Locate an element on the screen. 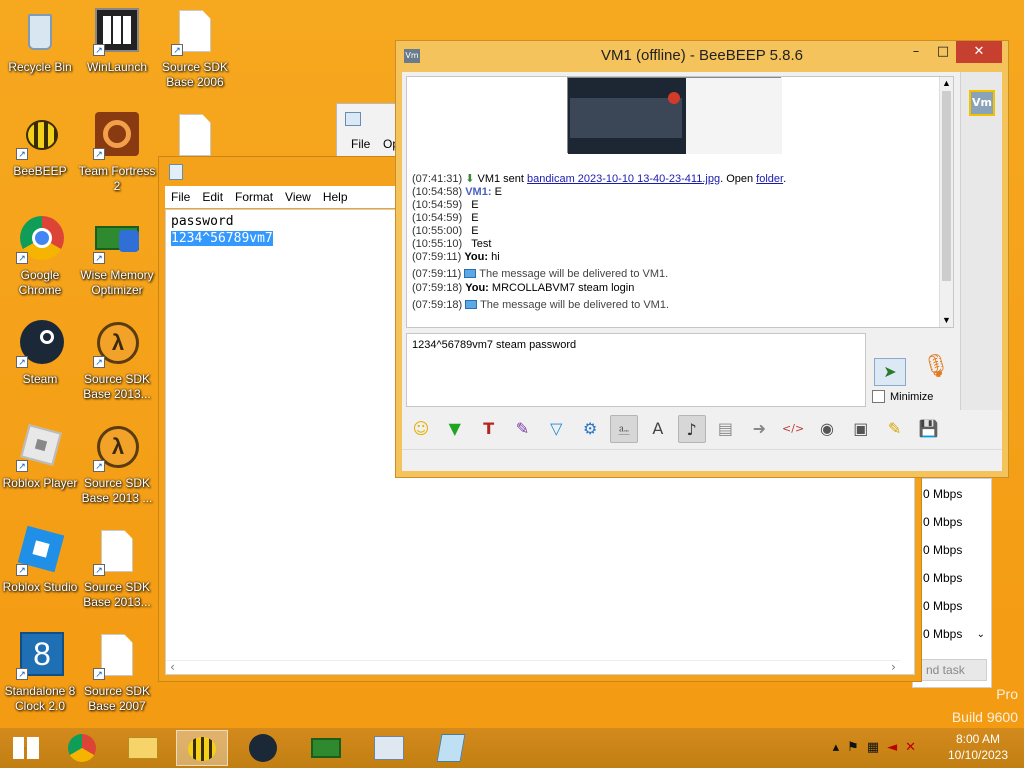 This screenshot has width=1024, height=768. desktop-icon-recycle-bin: Recycle Bin is located at coordinates (40, 41).